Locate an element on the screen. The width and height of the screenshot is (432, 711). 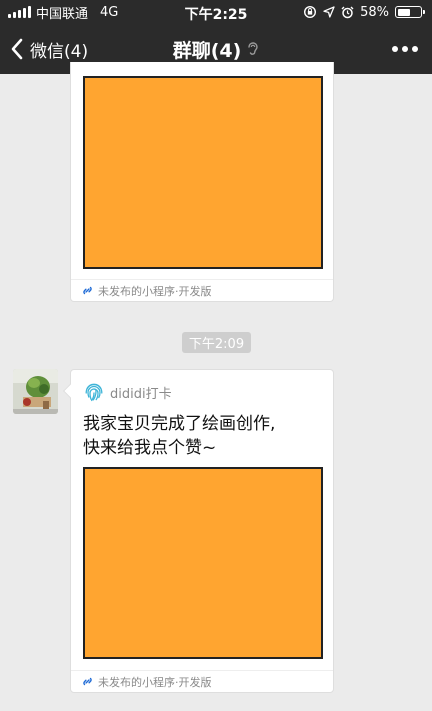
mini-program-name: dididi打卡 is located at coordinates (141, 394).